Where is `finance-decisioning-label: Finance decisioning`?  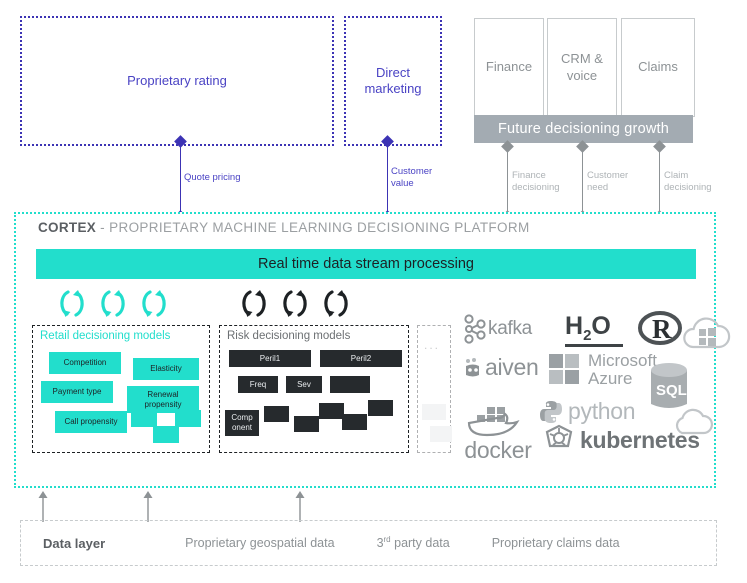 finance-decisioning-label: Finance decisioning is located at coordinates (536, 181).